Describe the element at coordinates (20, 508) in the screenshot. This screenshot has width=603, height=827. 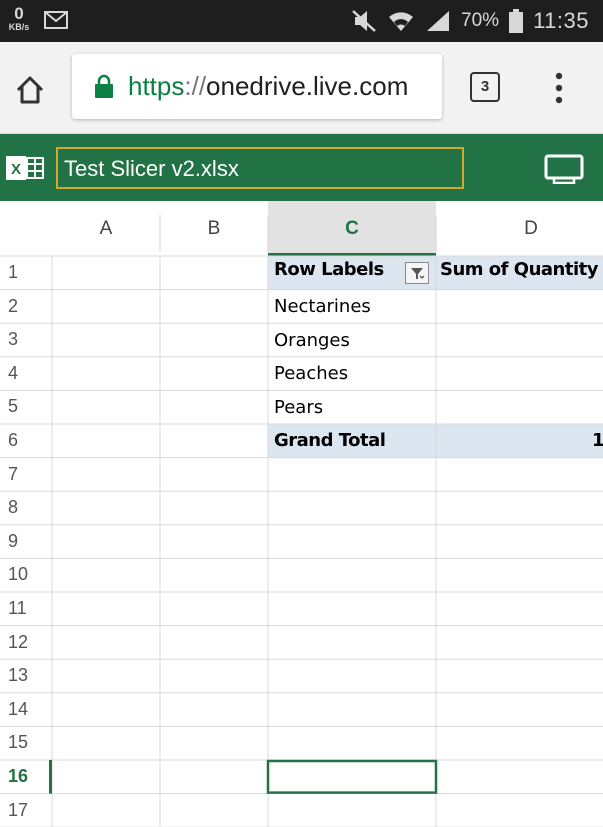
I see `row-number: 8` at that location.